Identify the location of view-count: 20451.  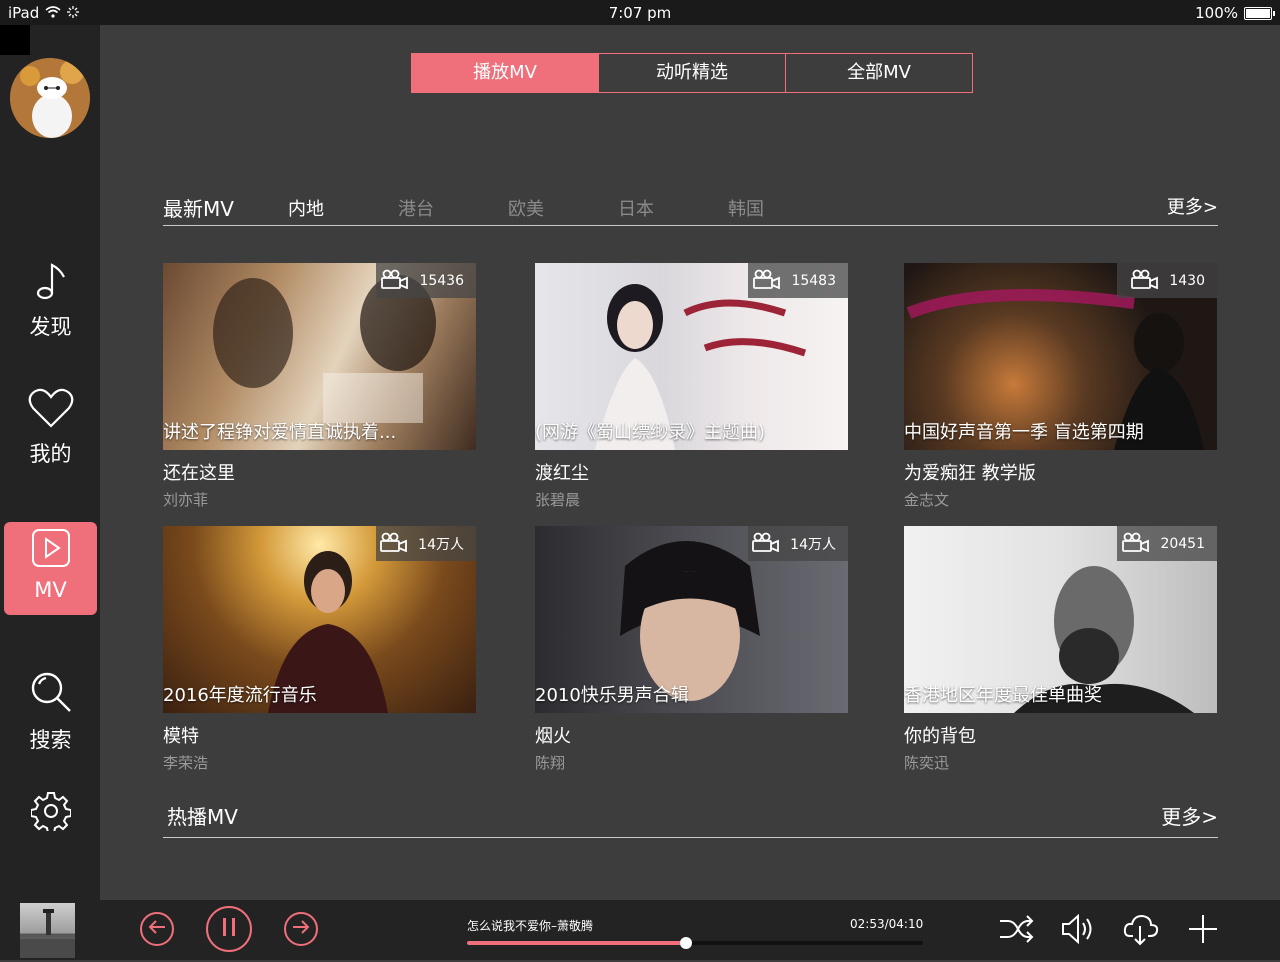
(1182, 543).